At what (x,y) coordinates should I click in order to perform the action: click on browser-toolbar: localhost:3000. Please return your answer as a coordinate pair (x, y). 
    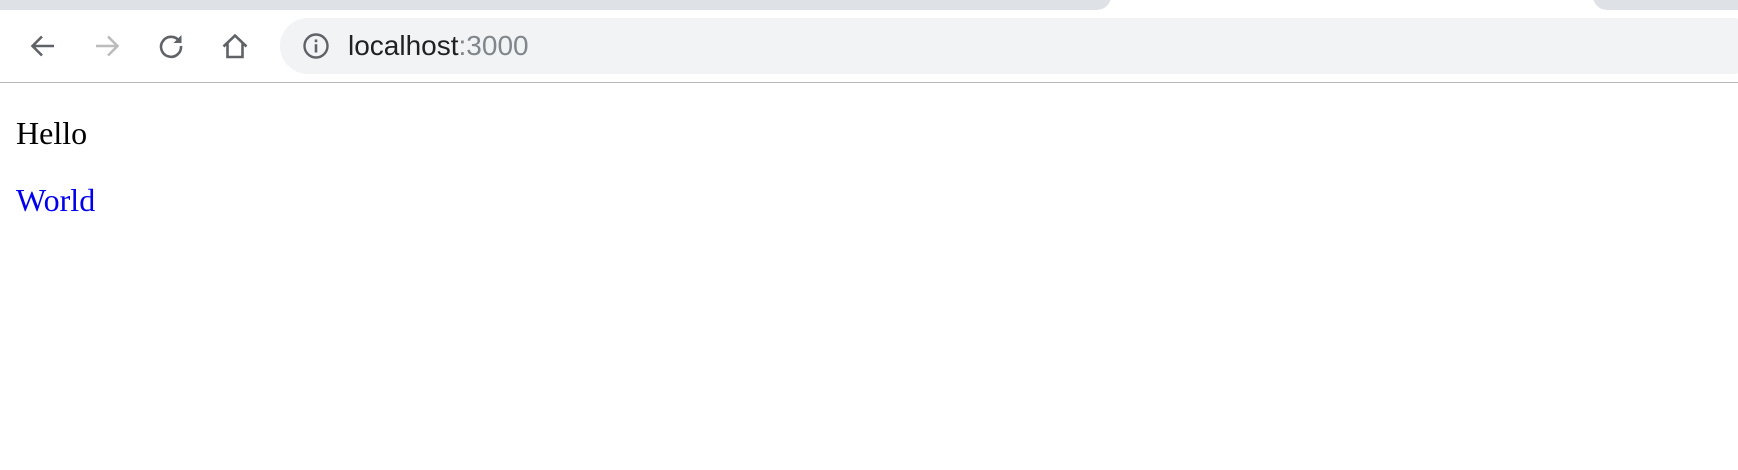
    Looking at the image, I should click on (869, 50).